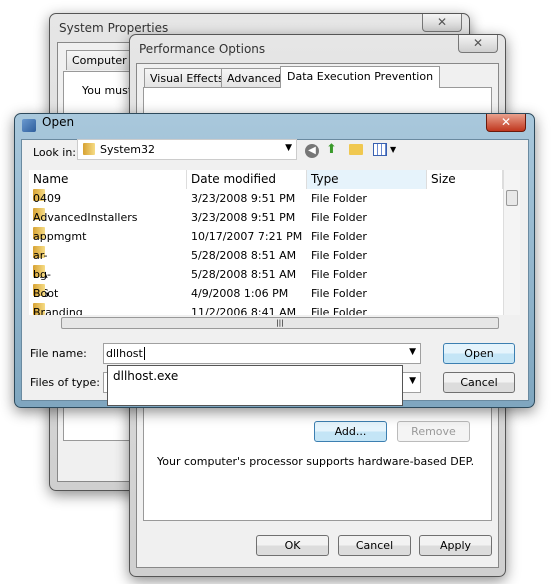 The width and height of the screenshot is (552, 584). What do you see at coordinates (107, 90) in the screenshot?
I see `info-text: You must` at bounding box center [107, 90].